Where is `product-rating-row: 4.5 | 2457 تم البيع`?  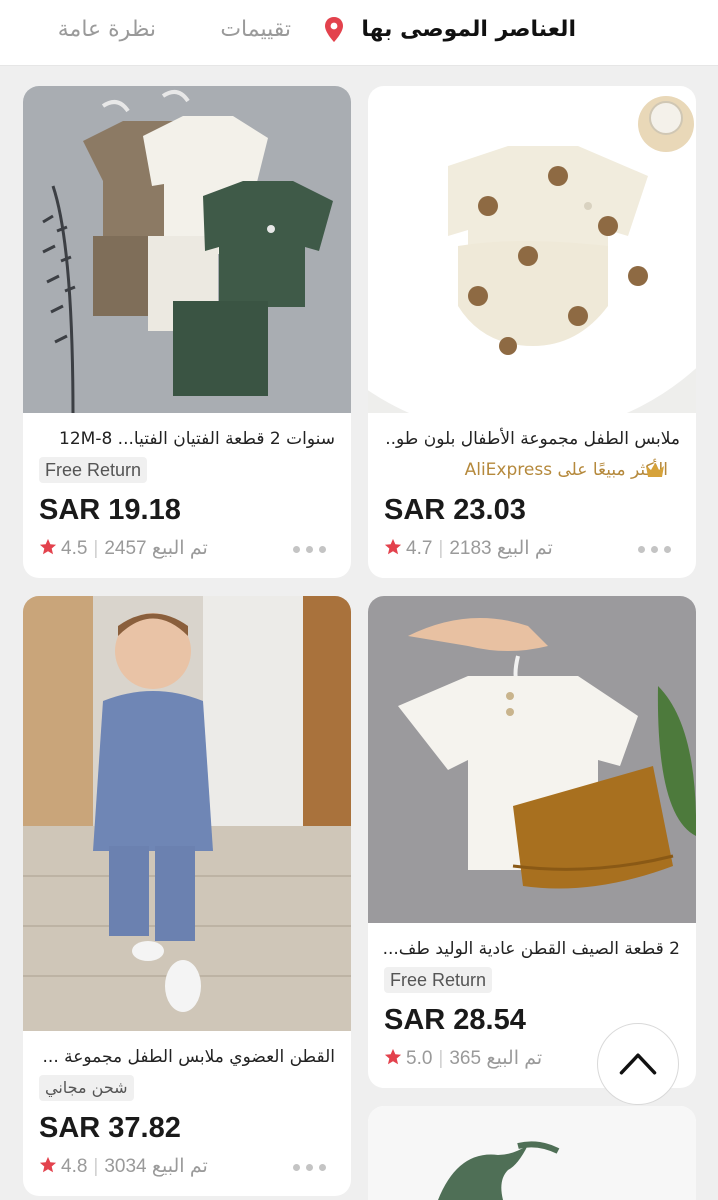
product-rating-row: 4.5 | 2457 تم البيع is located at coordinates (123, 549).